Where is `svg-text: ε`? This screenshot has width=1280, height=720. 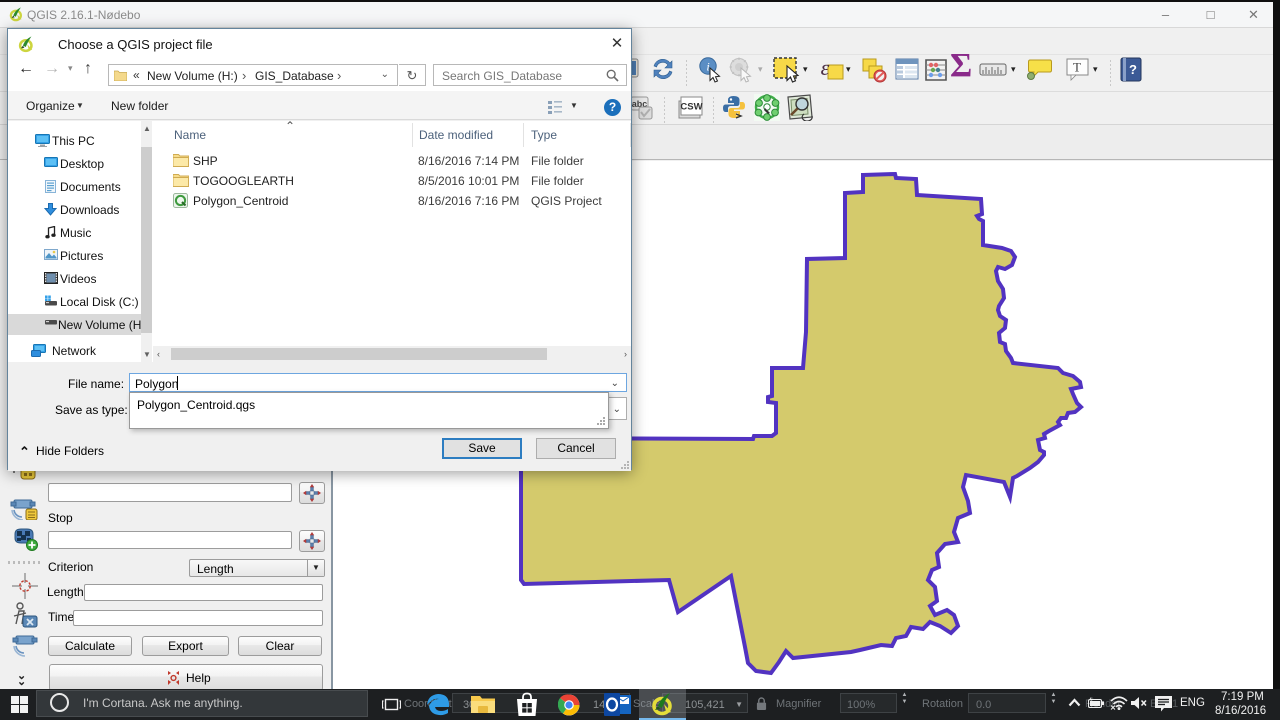 svg-text: ε is located at coordinates (825, 68).